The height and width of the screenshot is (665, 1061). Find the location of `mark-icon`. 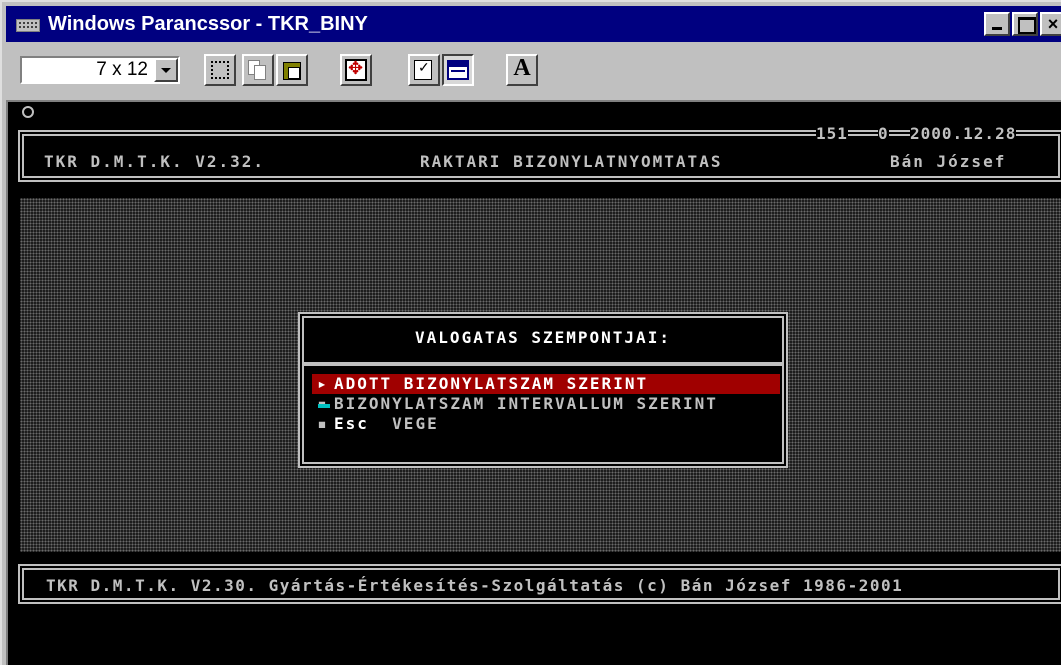

mark-icon is located at coordinates (220, 70).